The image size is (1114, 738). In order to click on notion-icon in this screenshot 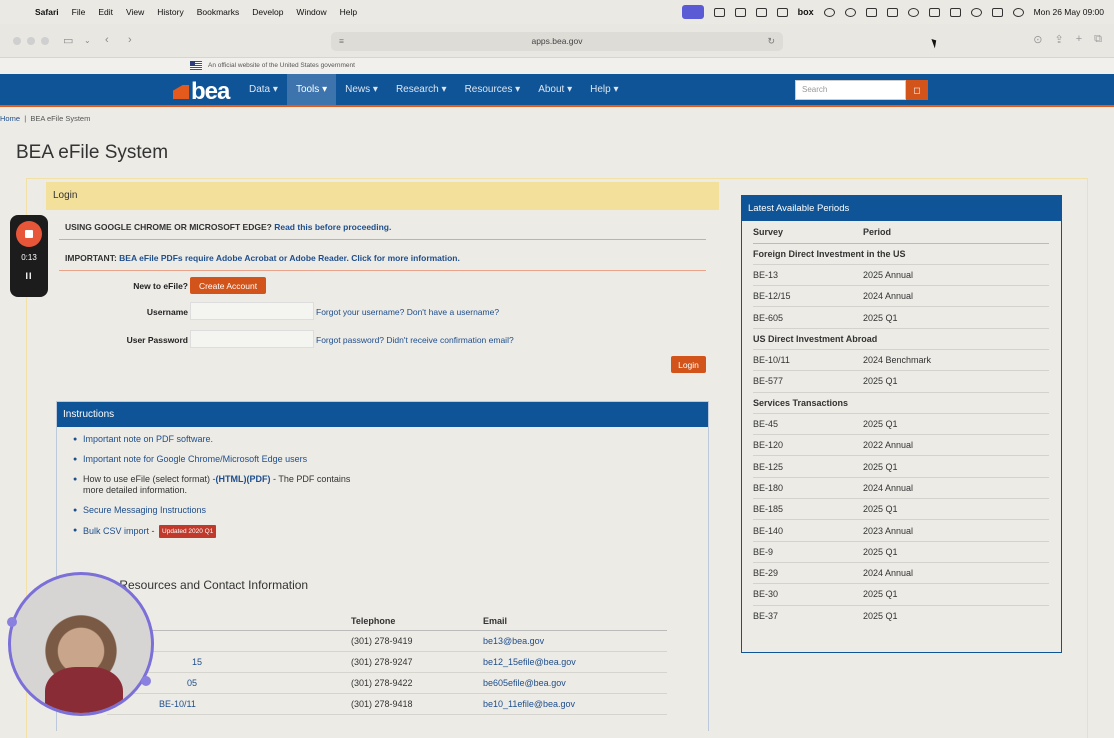, I will do `click(782, 12)`.